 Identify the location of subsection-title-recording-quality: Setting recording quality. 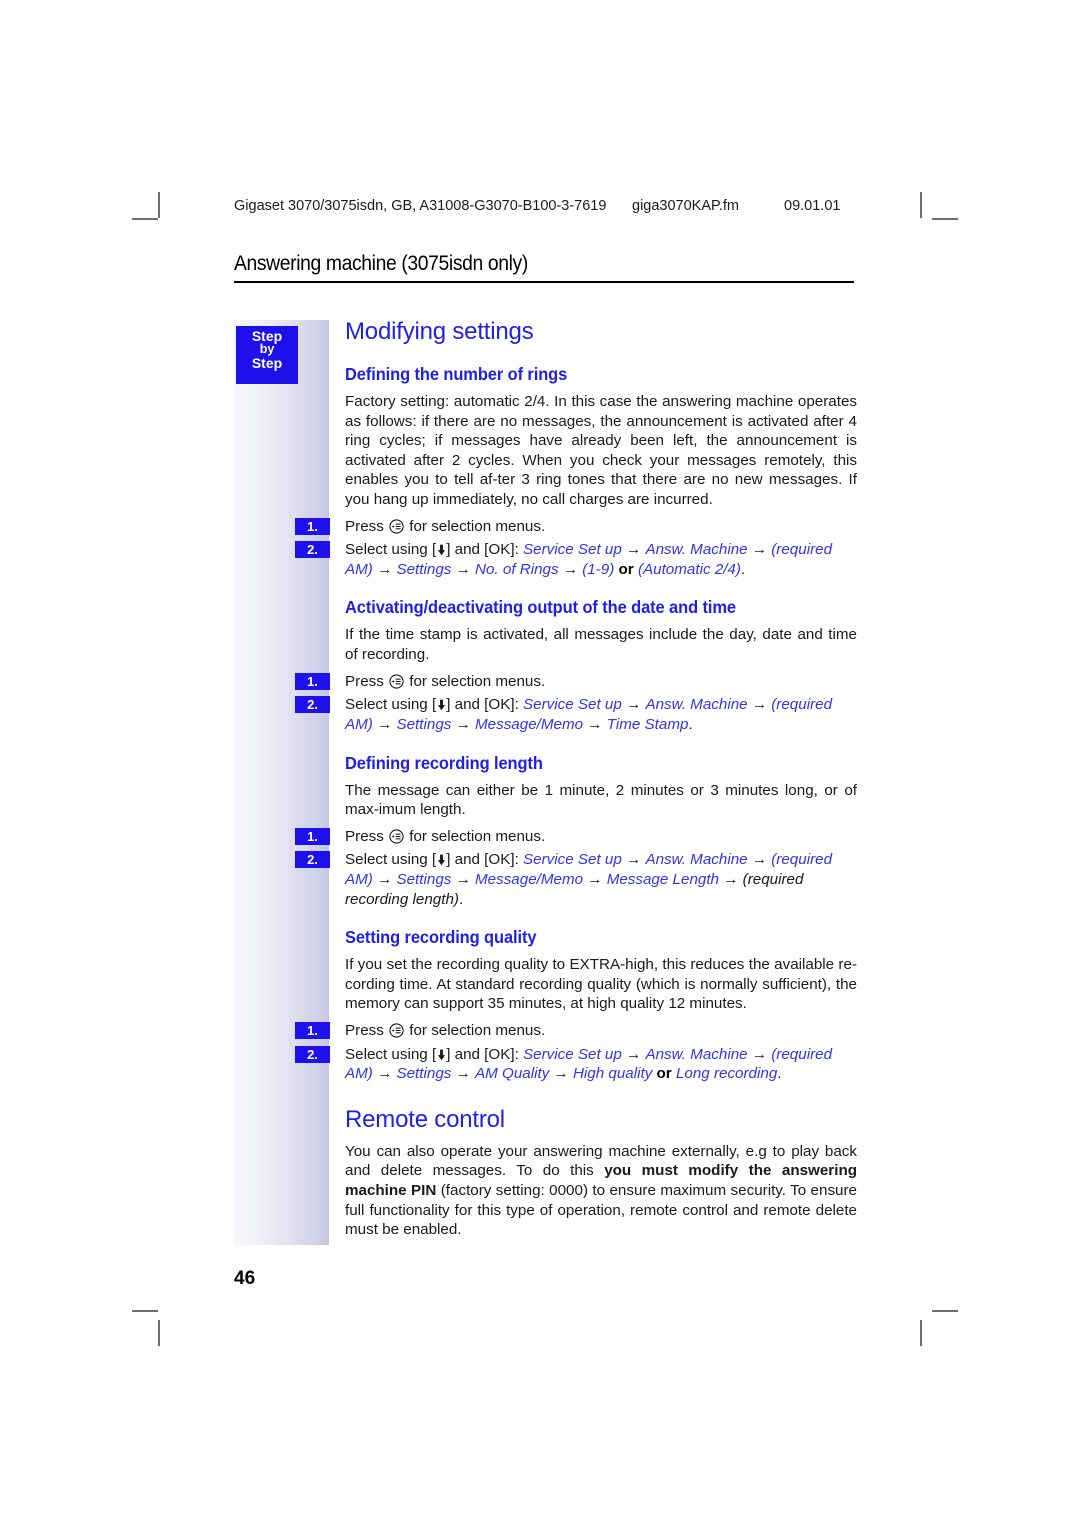
(441, 937).